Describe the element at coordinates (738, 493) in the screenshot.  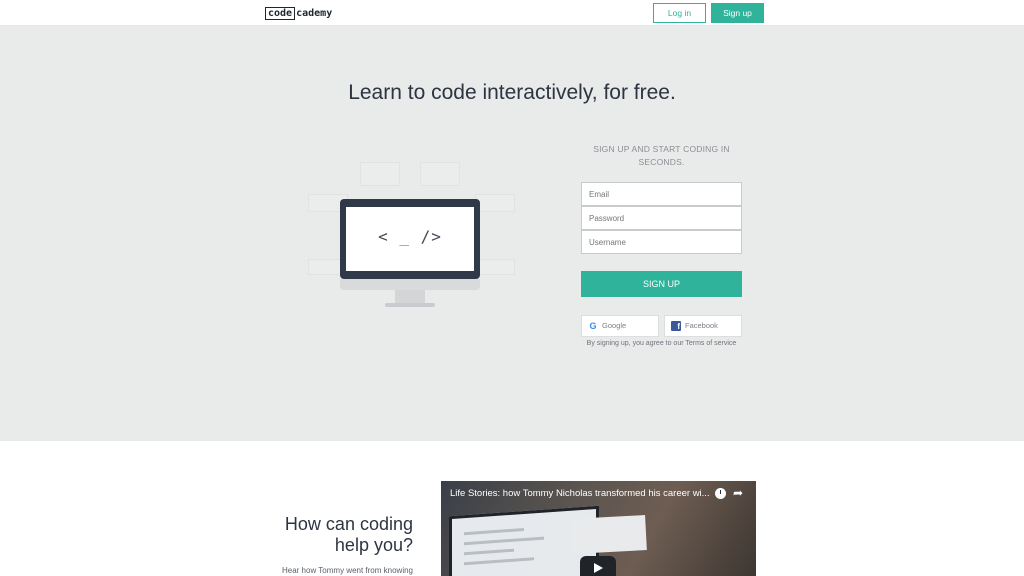
I see `share-icon: ➦` at that location.